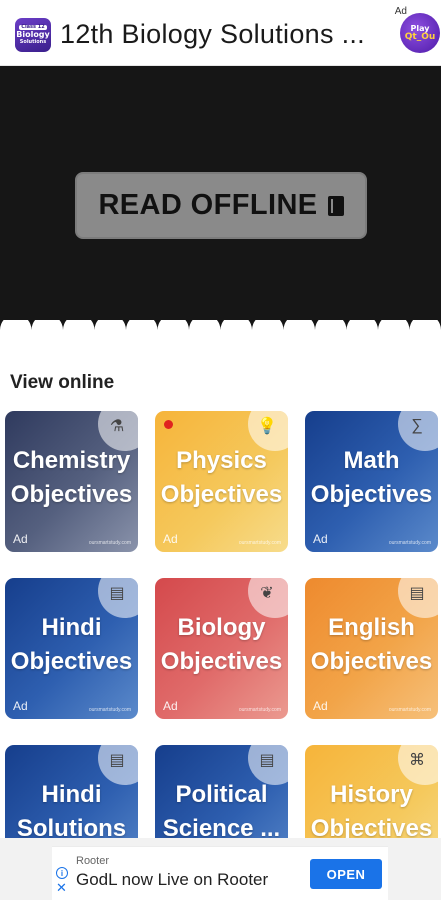 This screenshot has height=900, width=441. What do you see at coordinates (62, 873) in the screenshot?
I see `info-icon: i` at bounding box center [62, 873].